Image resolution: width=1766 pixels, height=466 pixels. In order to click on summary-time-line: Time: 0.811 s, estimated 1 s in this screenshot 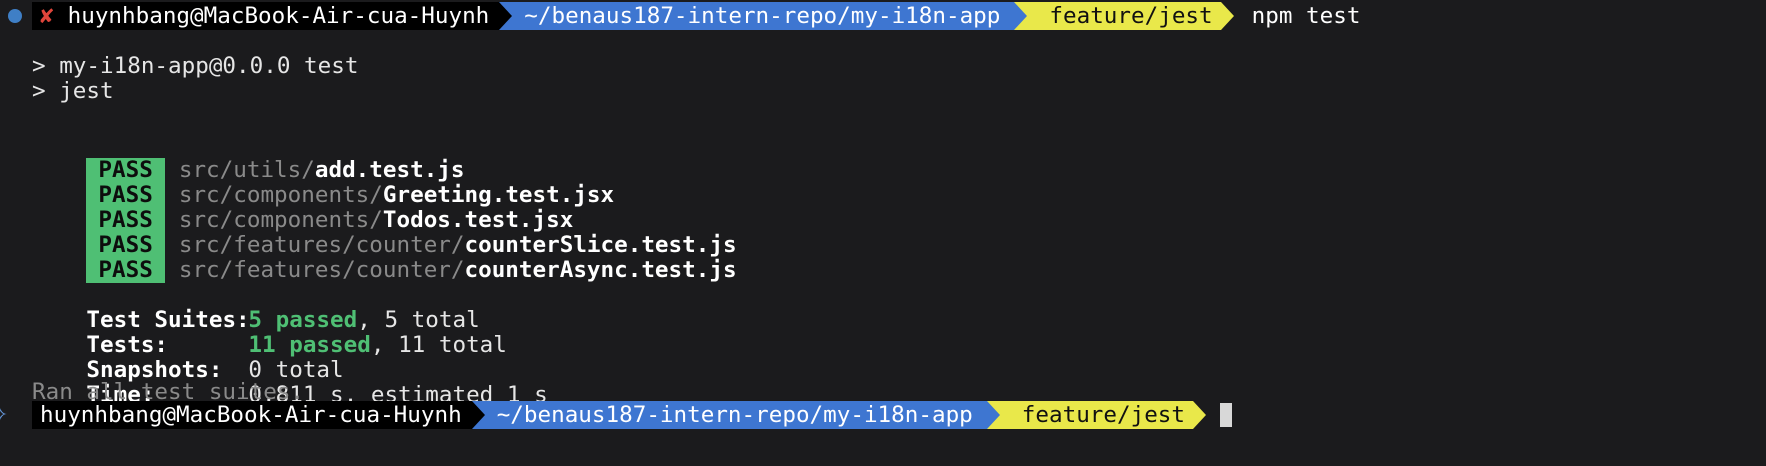, I will do `click(289, 380)`.